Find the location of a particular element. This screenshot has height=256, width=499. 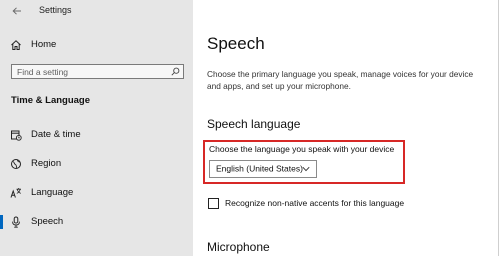

search-box is located at coordinates (97, 71).